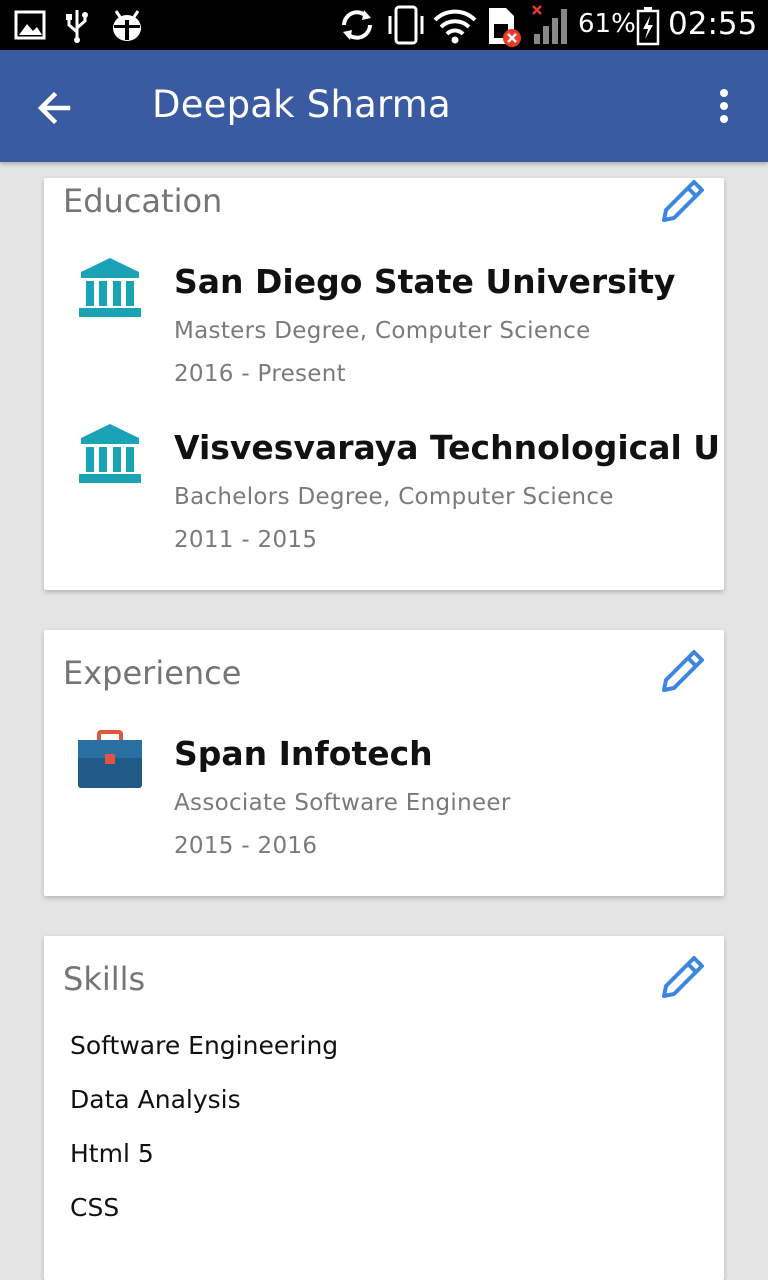 Image resolution: width=768 pixels, height=1280 pixels. I want to click on job-title: Associate Software Engineer, so click(342, 803).